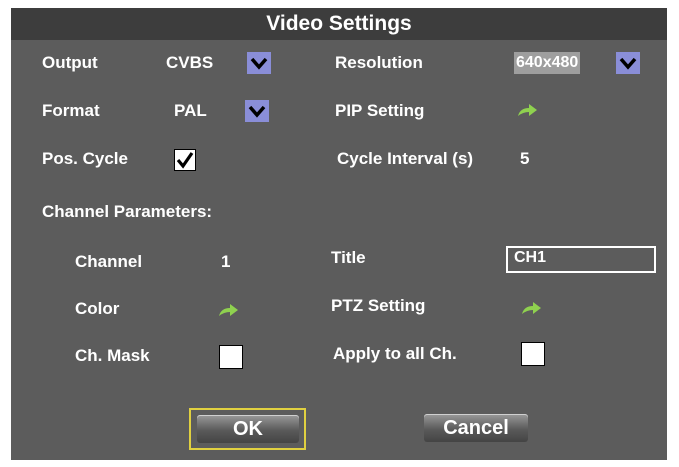 This screenshot has height=467, width=679. Describe the element at coordinates (71, 110) in the screenshot. I see `format-label: Format` at that location.